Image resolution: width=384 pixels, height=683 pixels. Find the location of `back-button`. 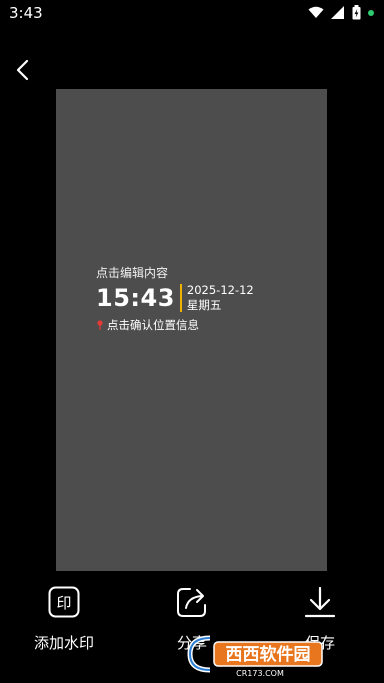

back-button is located at coordinates (24, 70).